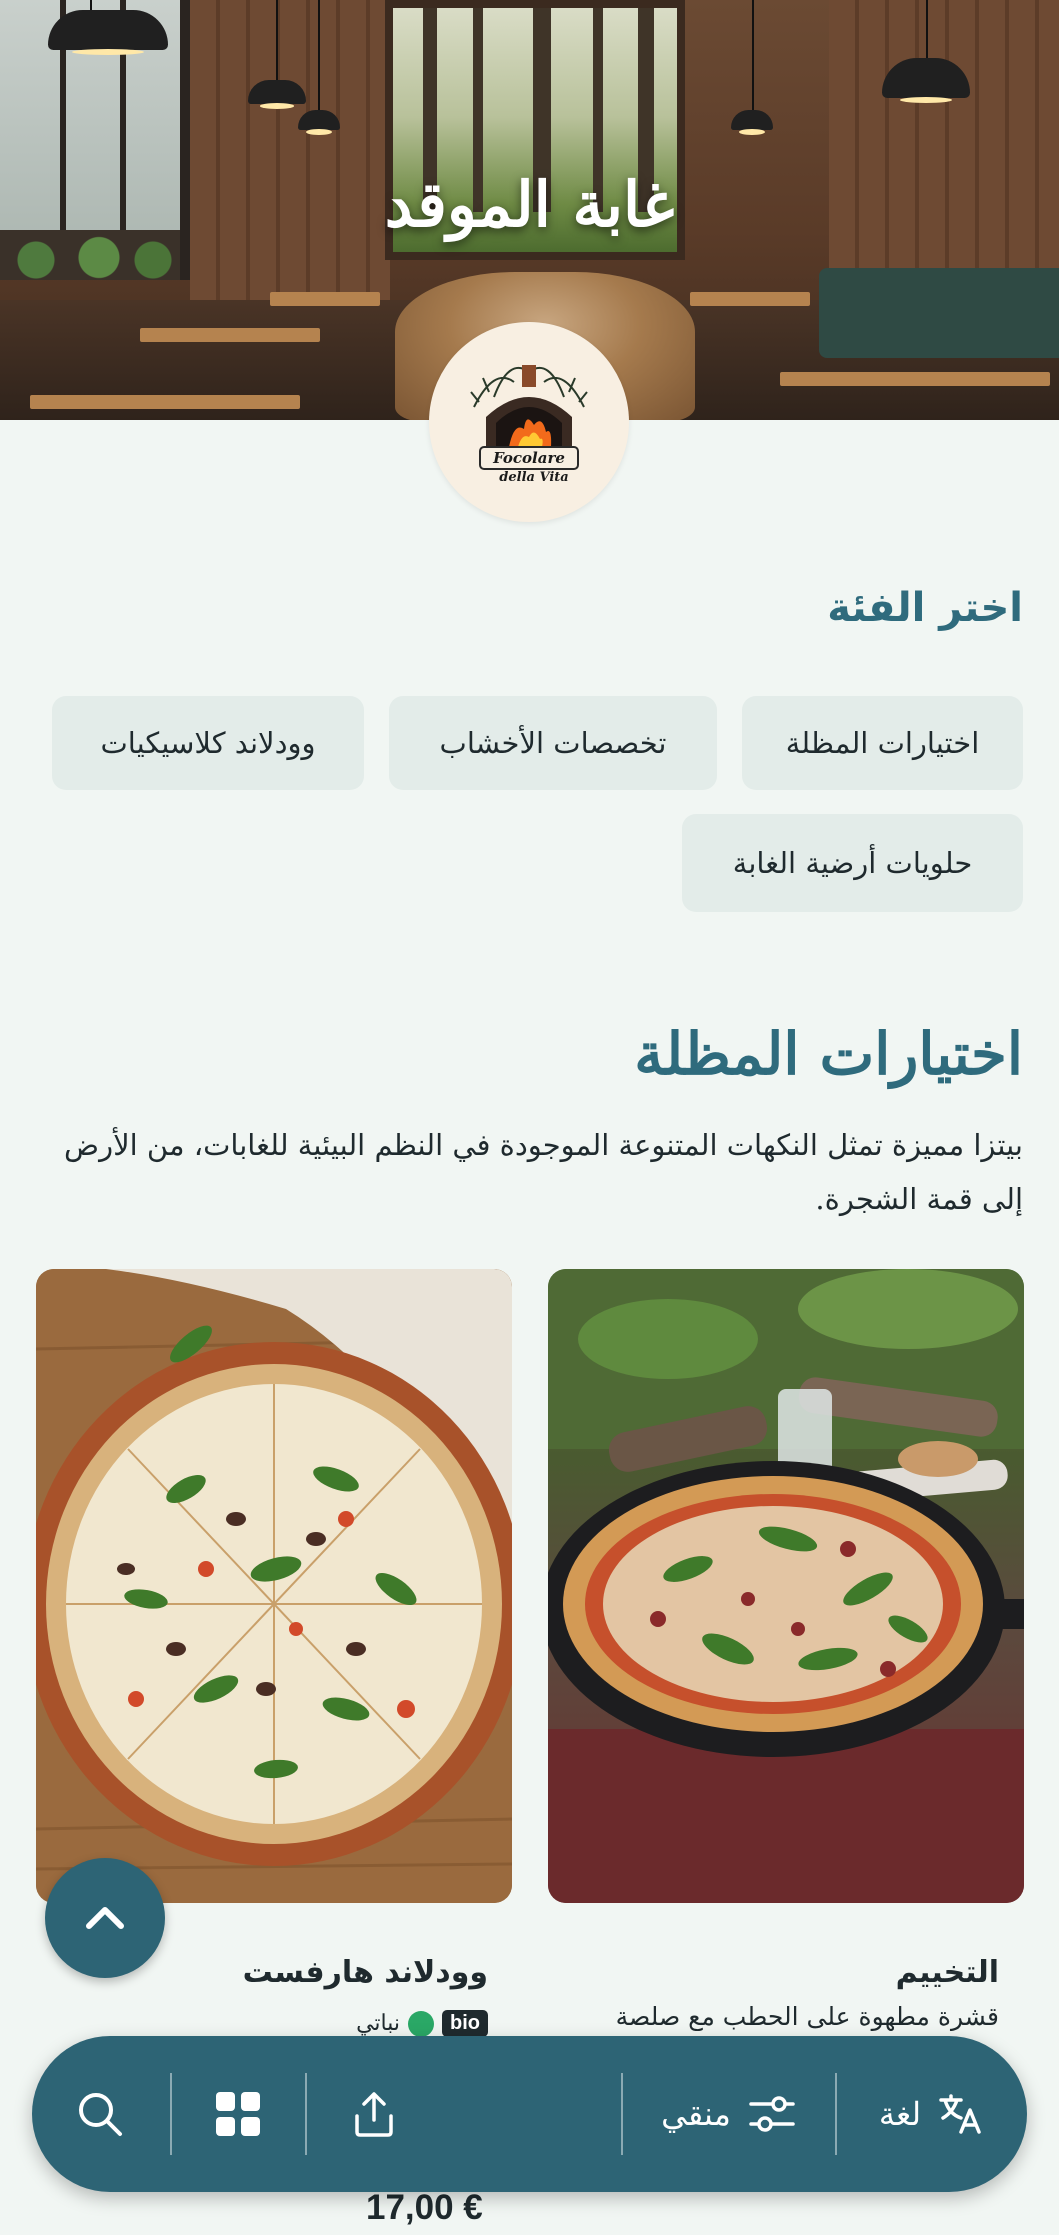  What do you see at coordinates (807, 2016) in the screenshot?
I see `menu-item-description-camping: قشرة مطهوة على الحطب مع صلصة` at bounding box center [807, 2016].